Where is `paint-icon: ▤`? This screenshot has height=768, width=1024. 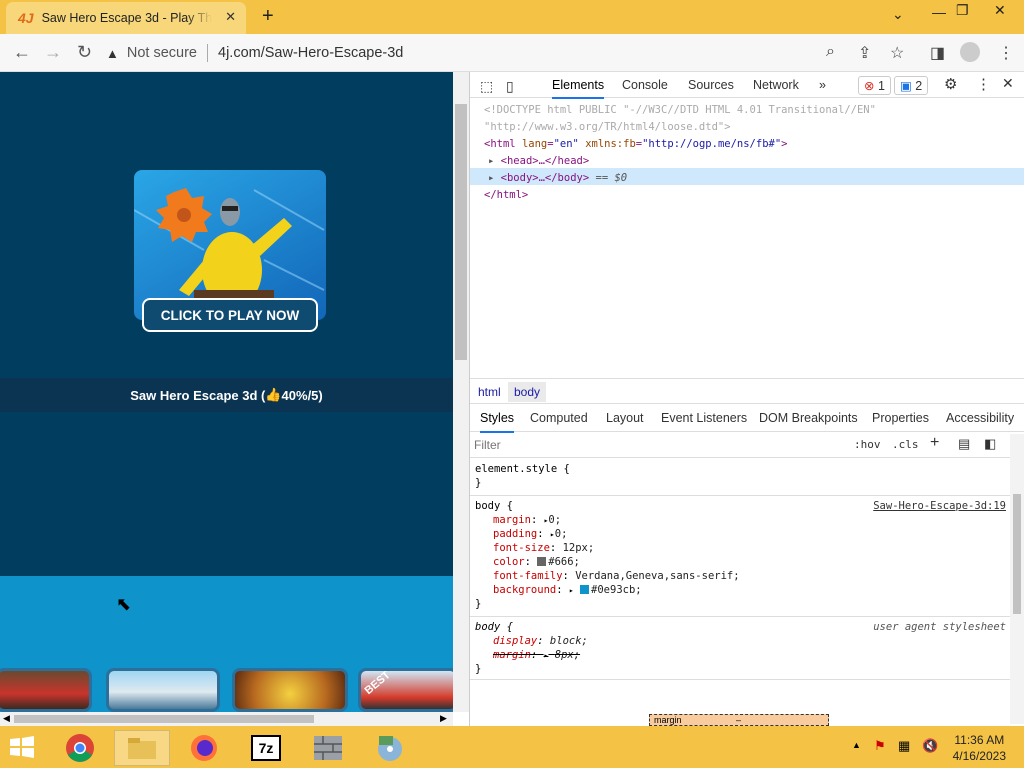 paint-icon: ▤ is located at coordinates (964, 444).